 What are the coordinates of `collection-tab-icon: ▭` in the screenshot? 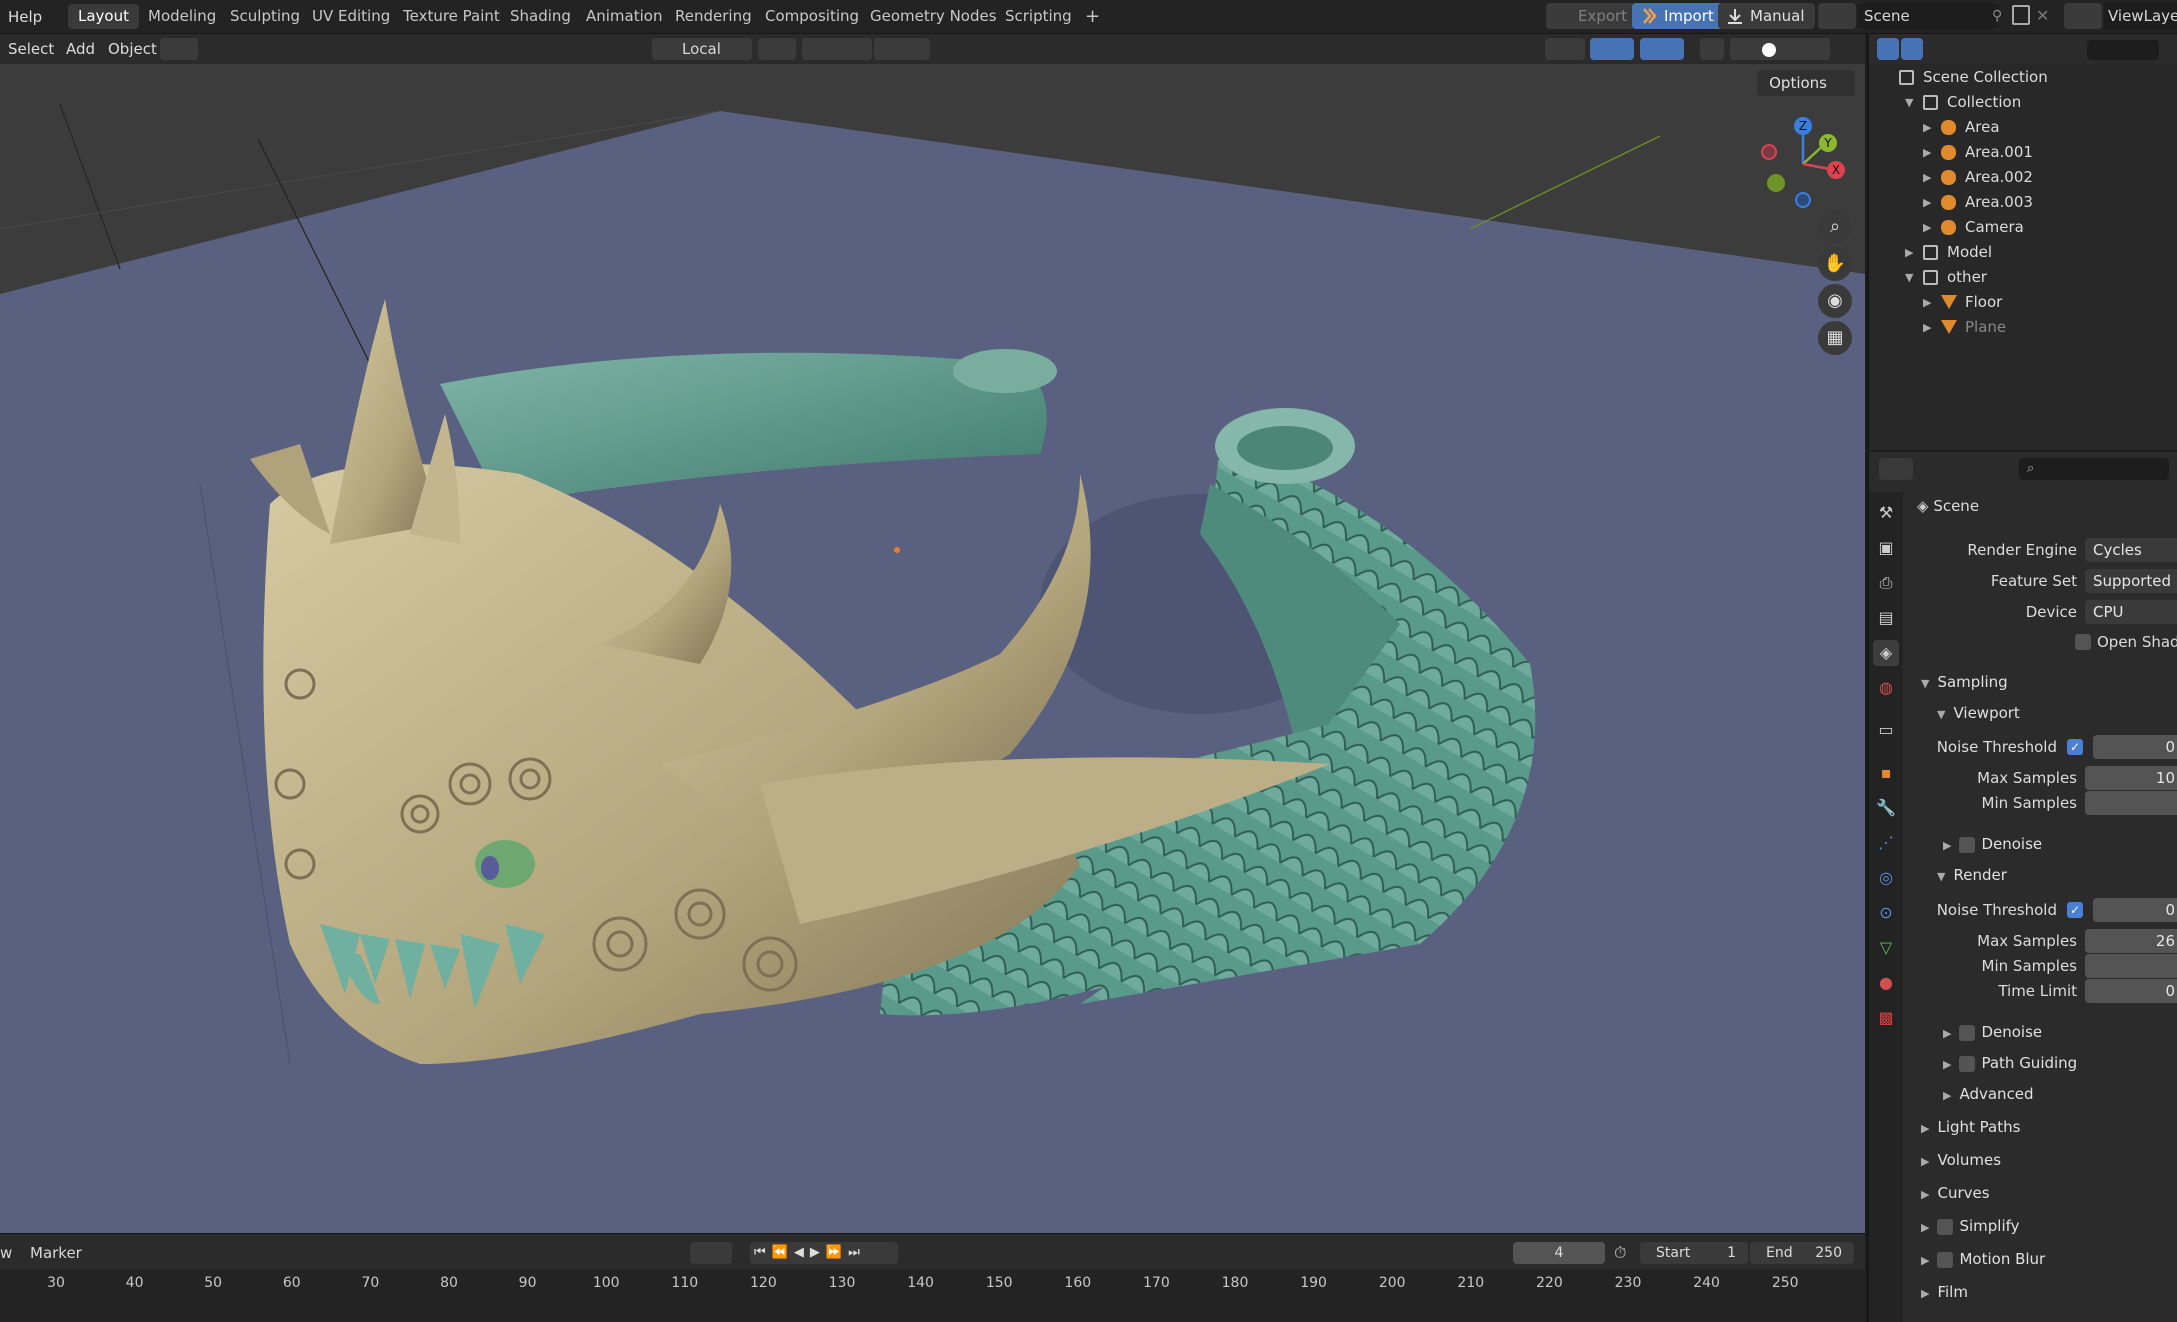 It's located at (1886, 730).